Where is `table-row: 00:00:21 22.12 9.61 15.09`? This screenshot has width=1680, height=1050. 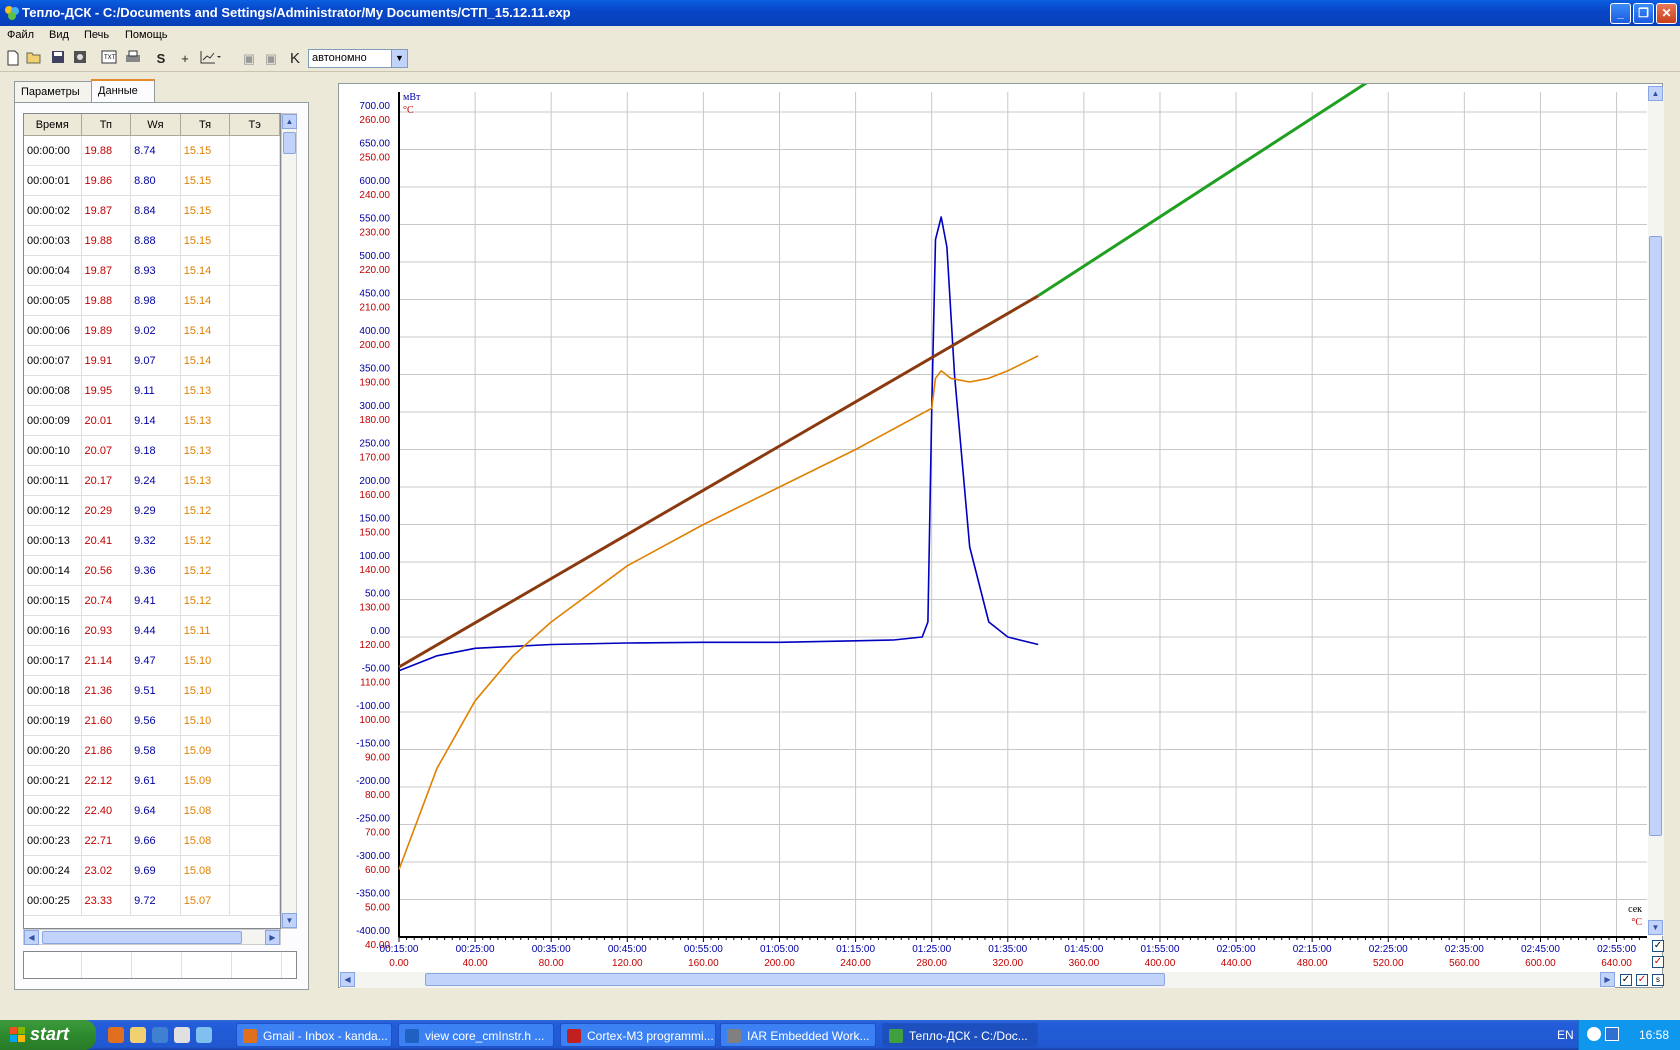
table-row: 00:00:21 22.12 9.61 15.09 is located at coordinates (152, 781).